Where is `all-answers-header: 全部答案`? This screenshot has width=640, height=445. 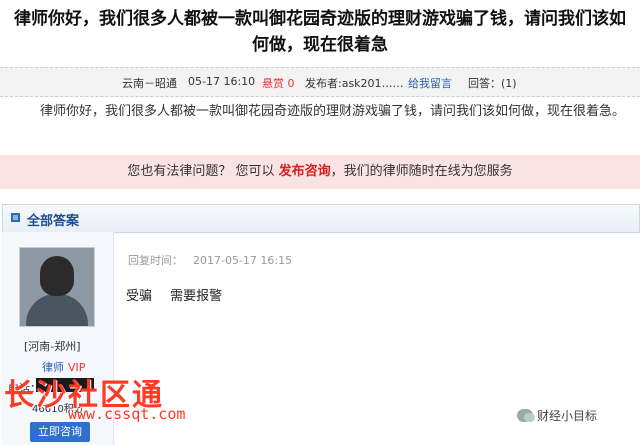
all-answers-header: 全部答案 is located at coordinates (321, 218).